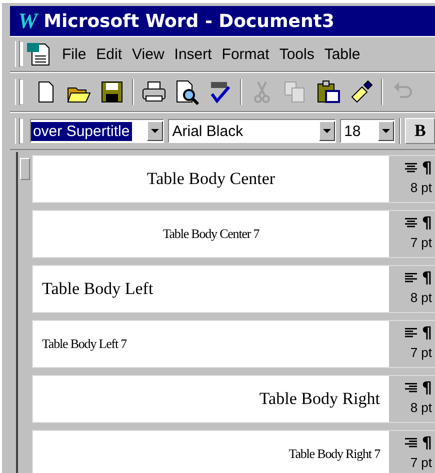  What do you see at coordinates (247, 54) in the screenshot?
I see `menu-item: Format` at bounding box center [247, 54].